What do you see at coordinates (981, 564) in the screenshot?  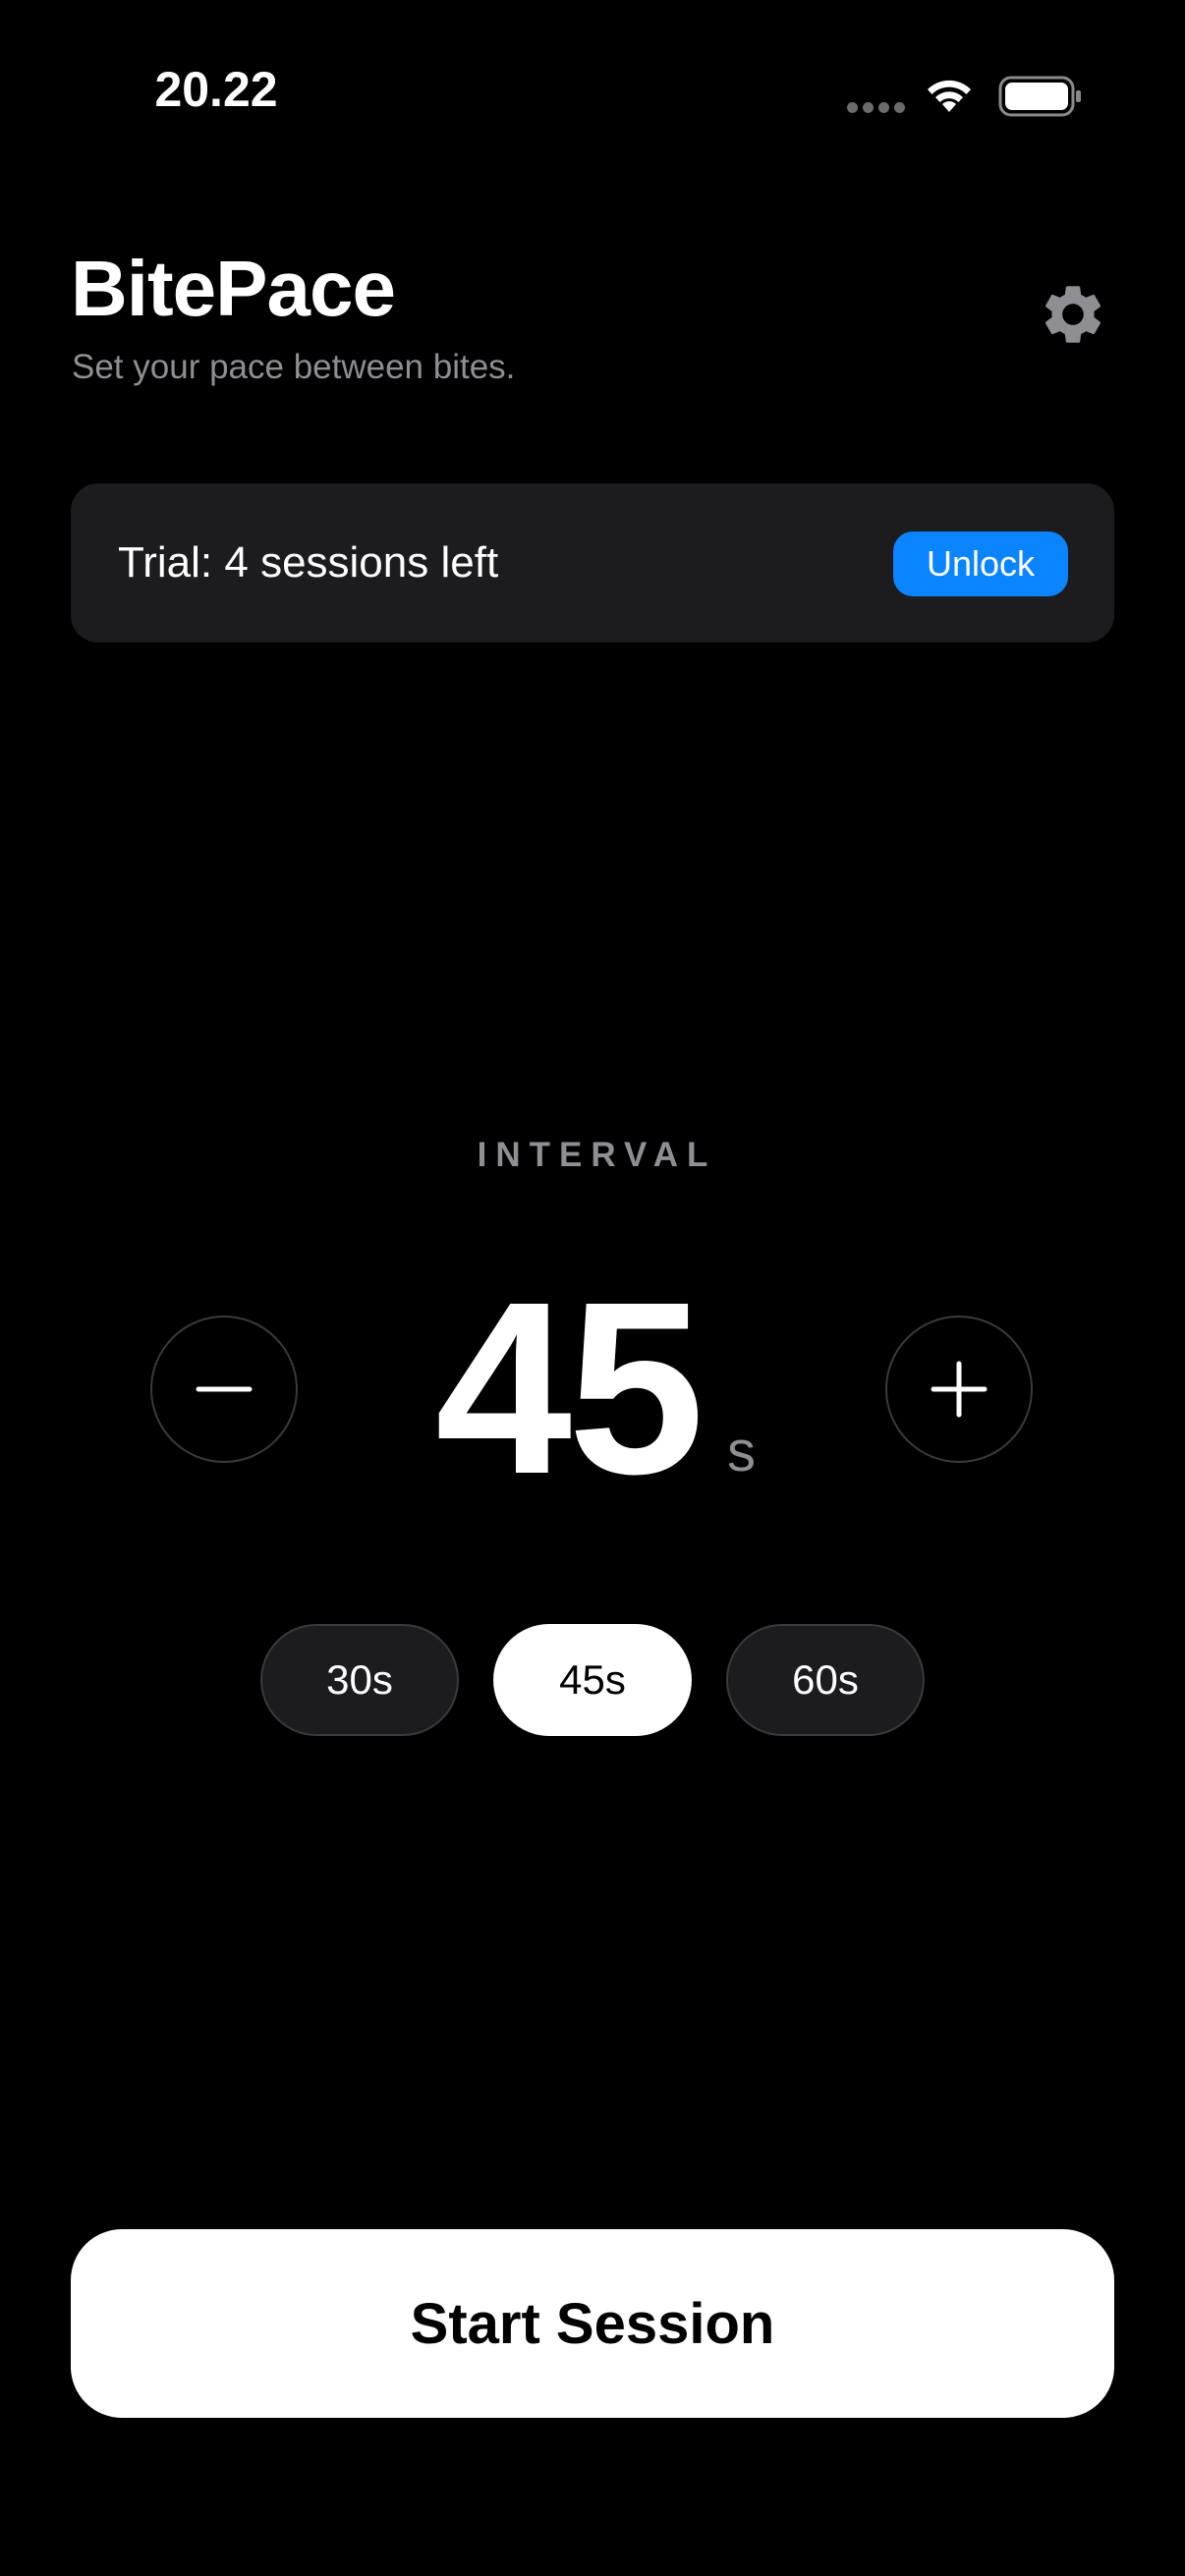 I see `unlock-button: Unlock` at bounding box center [981, 564].